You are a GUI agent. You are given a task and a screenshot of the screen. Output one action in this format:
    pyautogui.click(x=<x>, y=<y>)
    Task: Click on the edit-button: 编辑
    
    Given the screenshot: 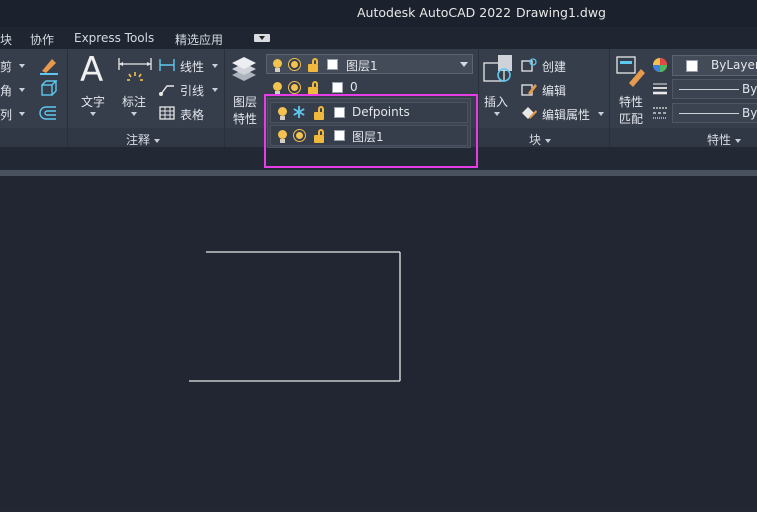 What is the action you would take?
    pyautogui.click(x=554, y=90)
    